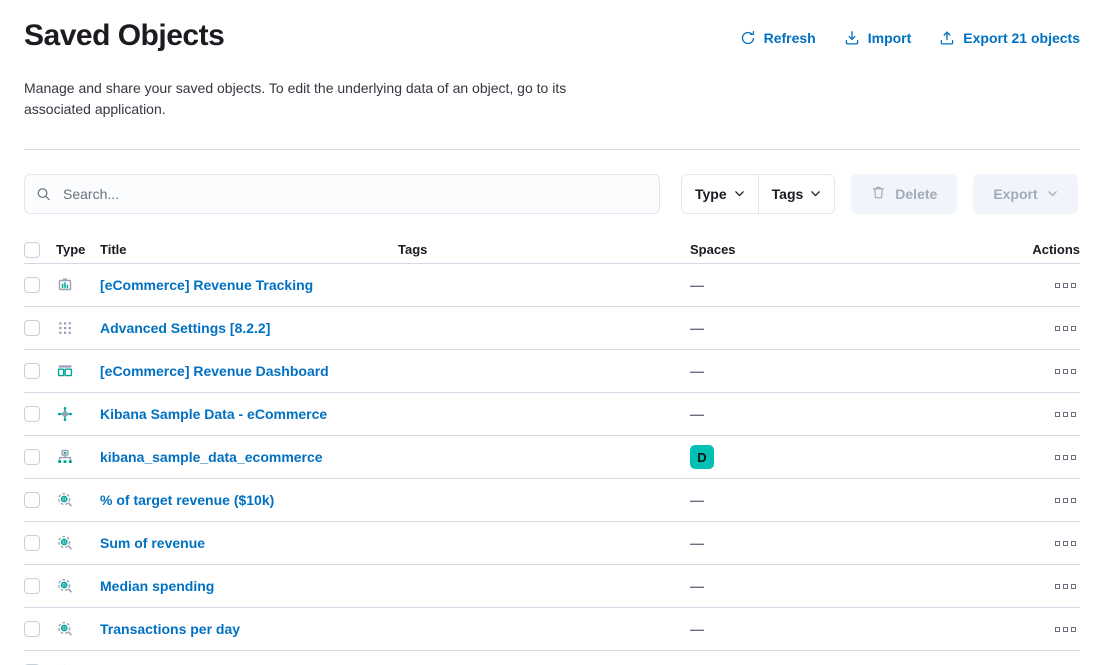 Image resolution: width=1104 pixels, height=665 pixels. Describe the element at coordinates (78, 328) in the screenshot. I see `advanced-settings-icon` at that location.